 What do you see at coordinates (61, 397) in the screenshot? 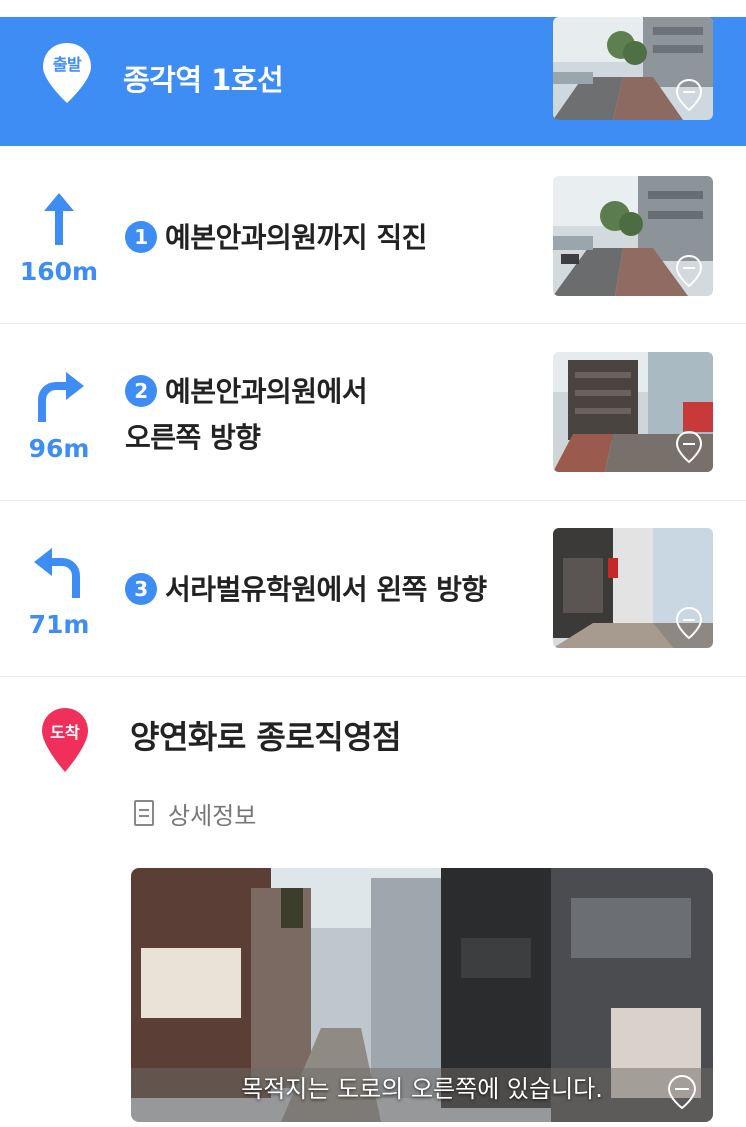
I see `turn-right-arrow-icon` at bounding box center [61, 397].